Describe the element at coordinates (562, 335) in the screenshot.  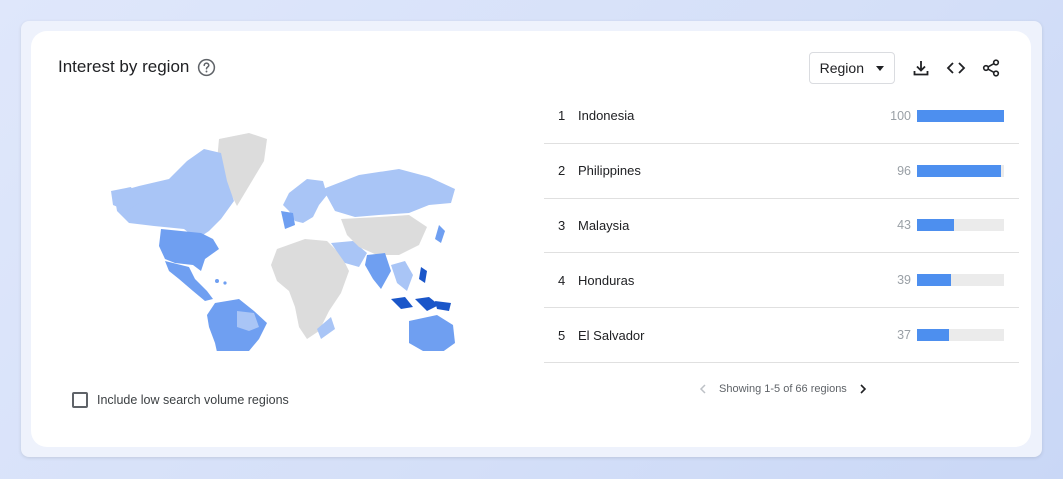
I see `region-rank: 5` at that location.